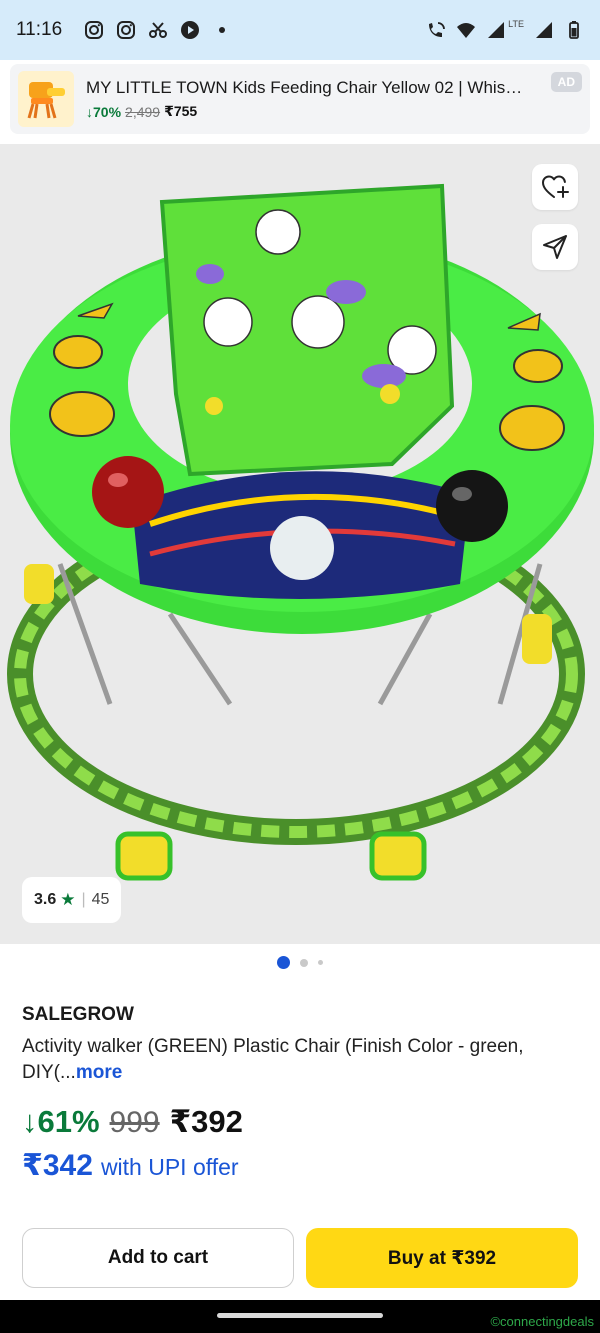 The image size is (600, 1333). I want to click on buy-now-button: Buy at ₹392, so click(442, 1258).